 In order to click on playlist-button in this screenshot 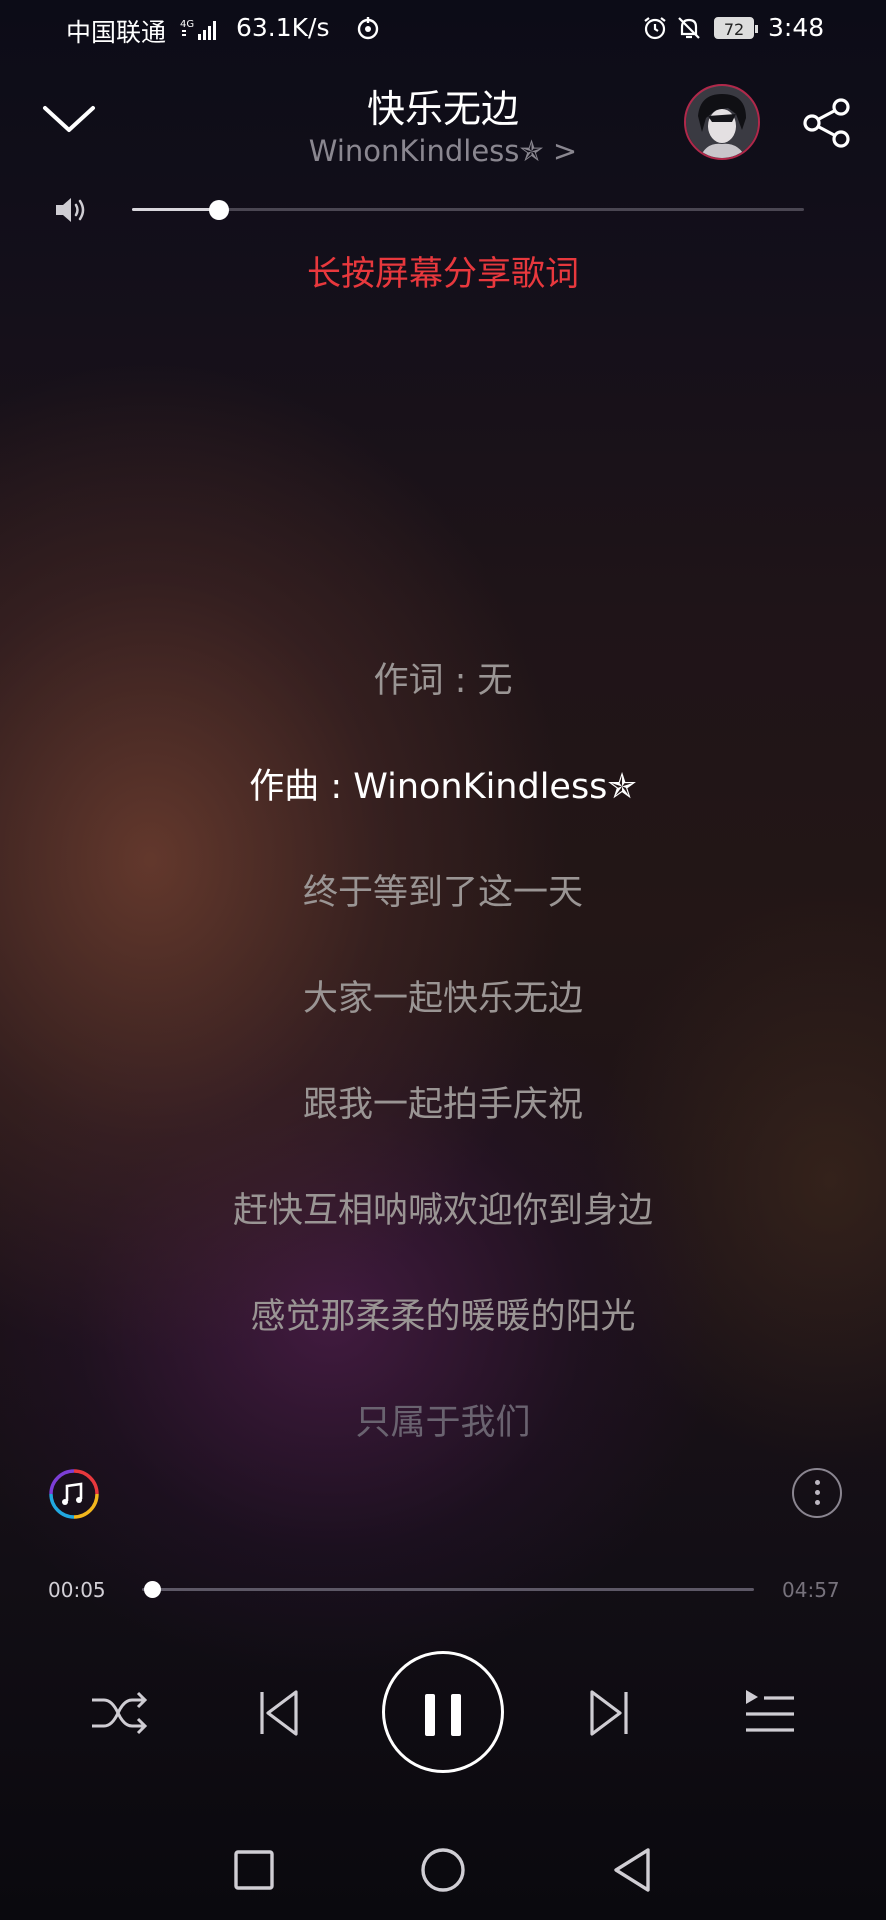, I will do `click(769, 1713)`.